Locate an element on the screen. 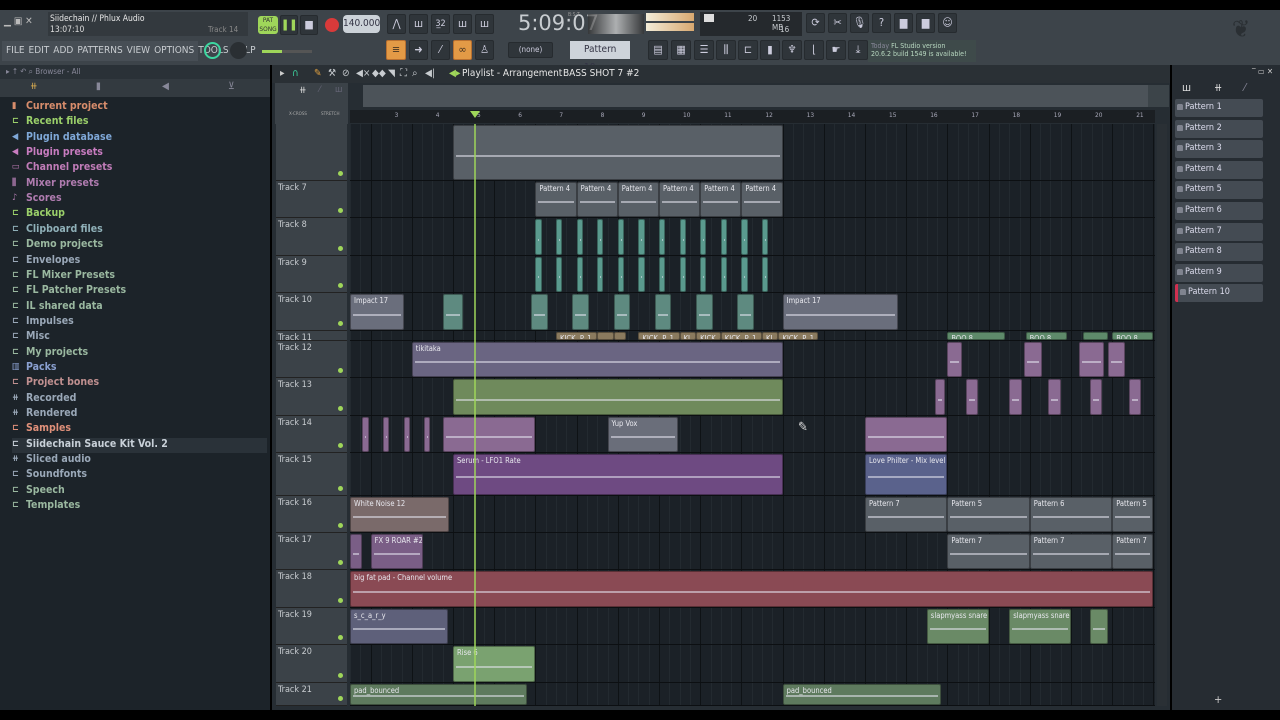 Image resolution: width=1280 pixels, height=720 pixels. cut-icon: ✂ is located at coordinates (837, 23).